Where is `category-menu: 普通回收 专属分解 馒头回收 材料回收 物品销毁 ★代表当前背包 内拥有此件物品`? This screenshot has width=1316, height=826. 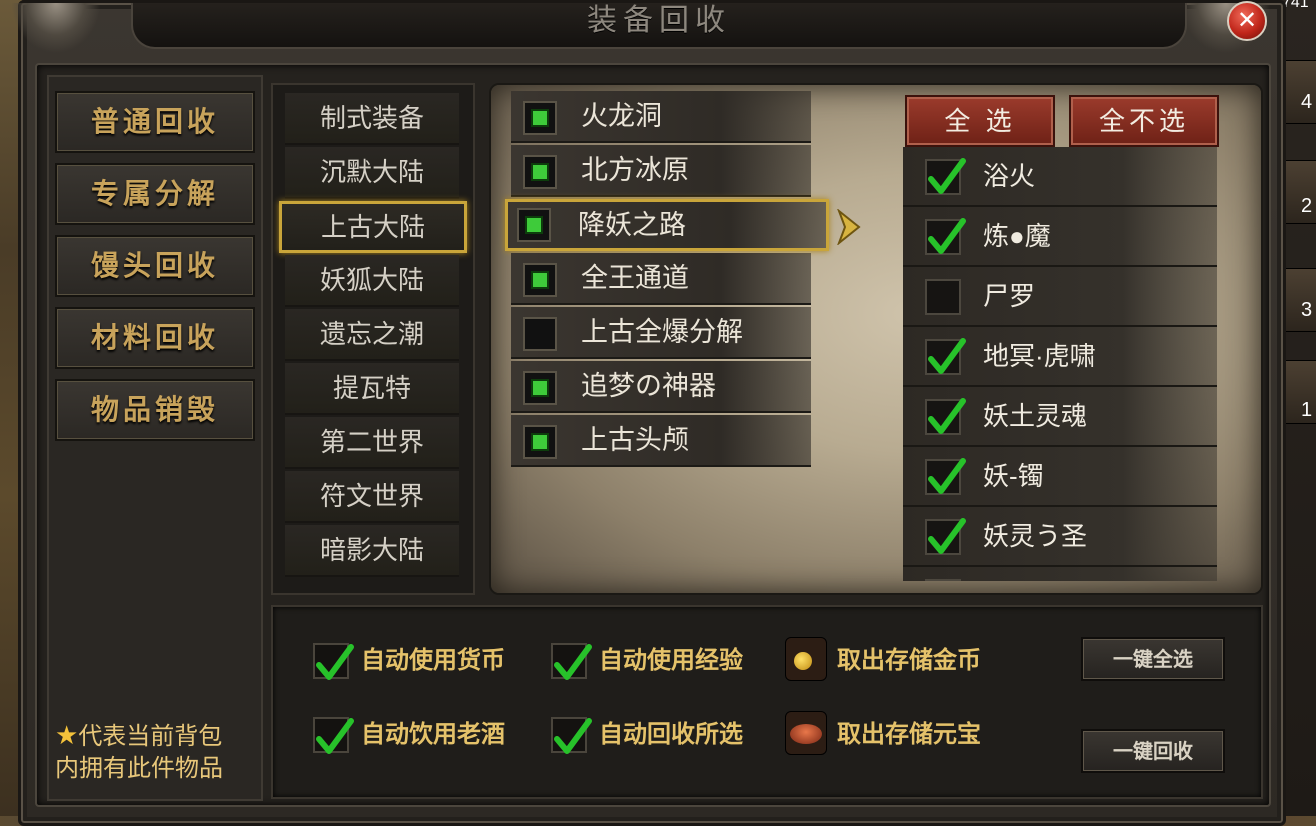
category-menu: 普通回收 专属分解 馒头回收 材料回收 物品销毁 ★代表当前背包 内拥有此件物品 is located at coordinates (155, 438).